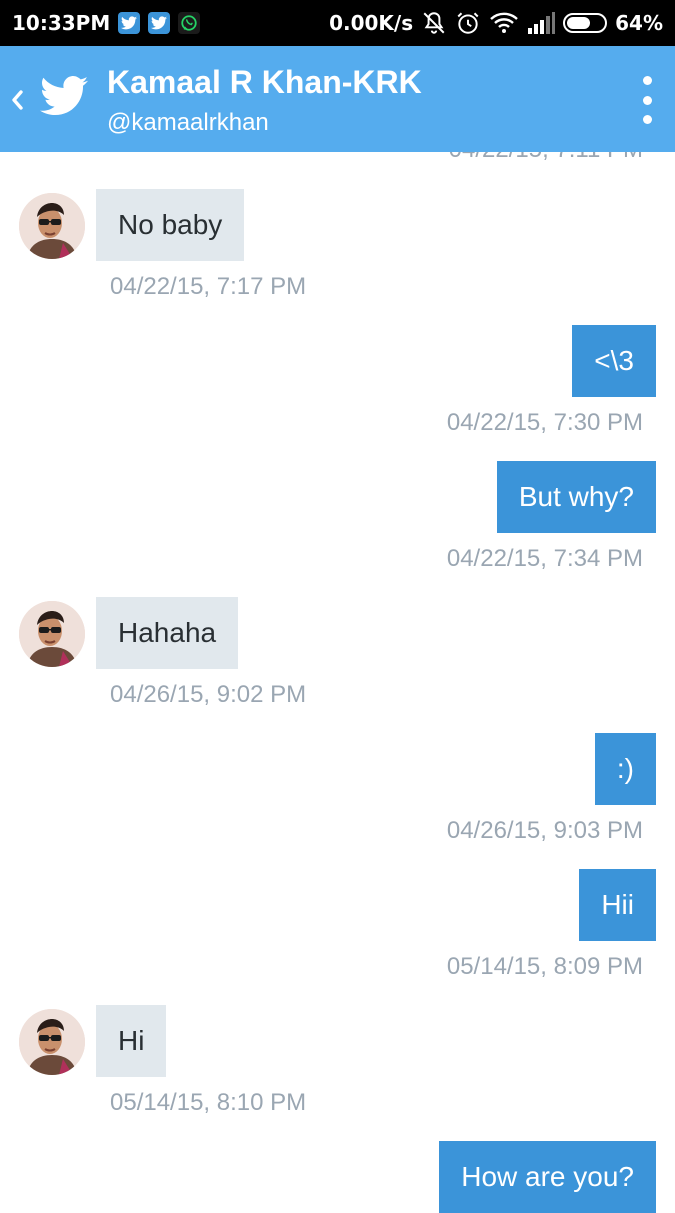 This screenshot has height=1213, width=675. I want to click on back-chevron-icon, so click(17, 100).